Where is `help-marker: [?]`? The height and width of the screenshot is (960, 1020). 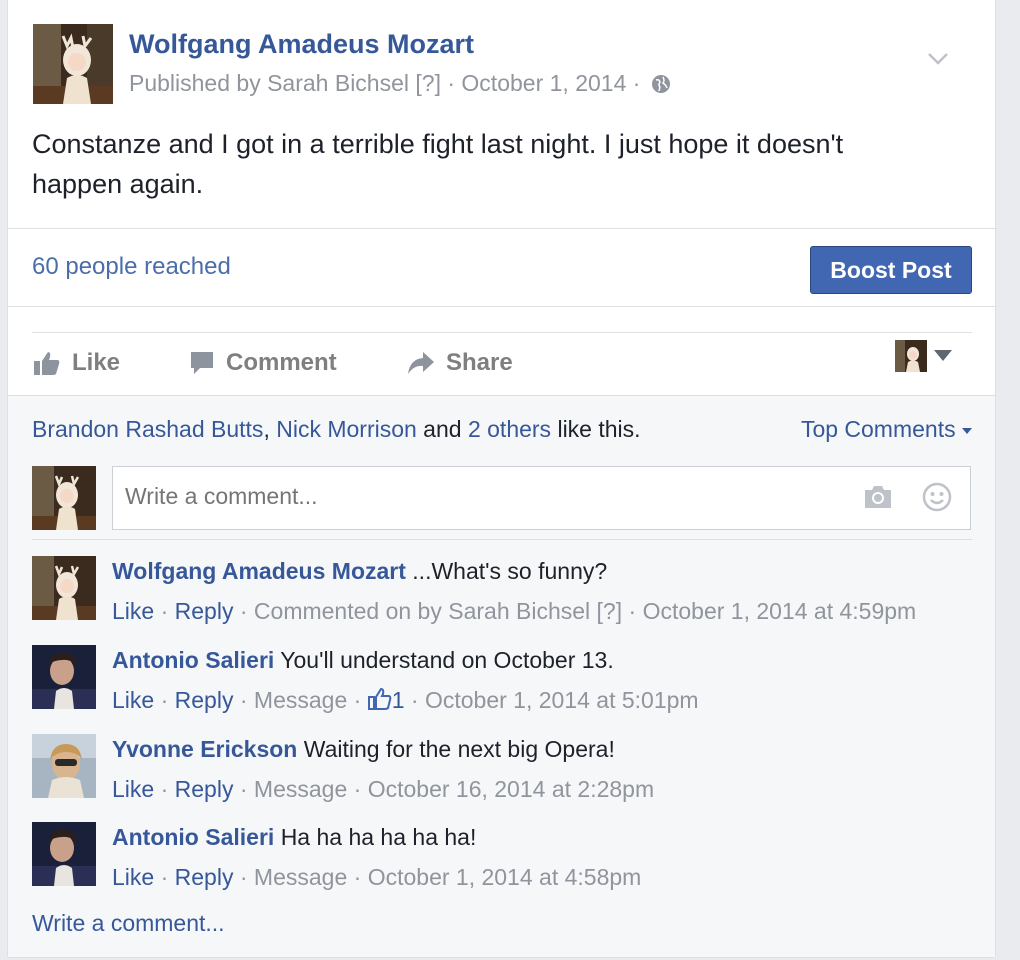 help-marker: [?] is located at coordinates (428, 83).